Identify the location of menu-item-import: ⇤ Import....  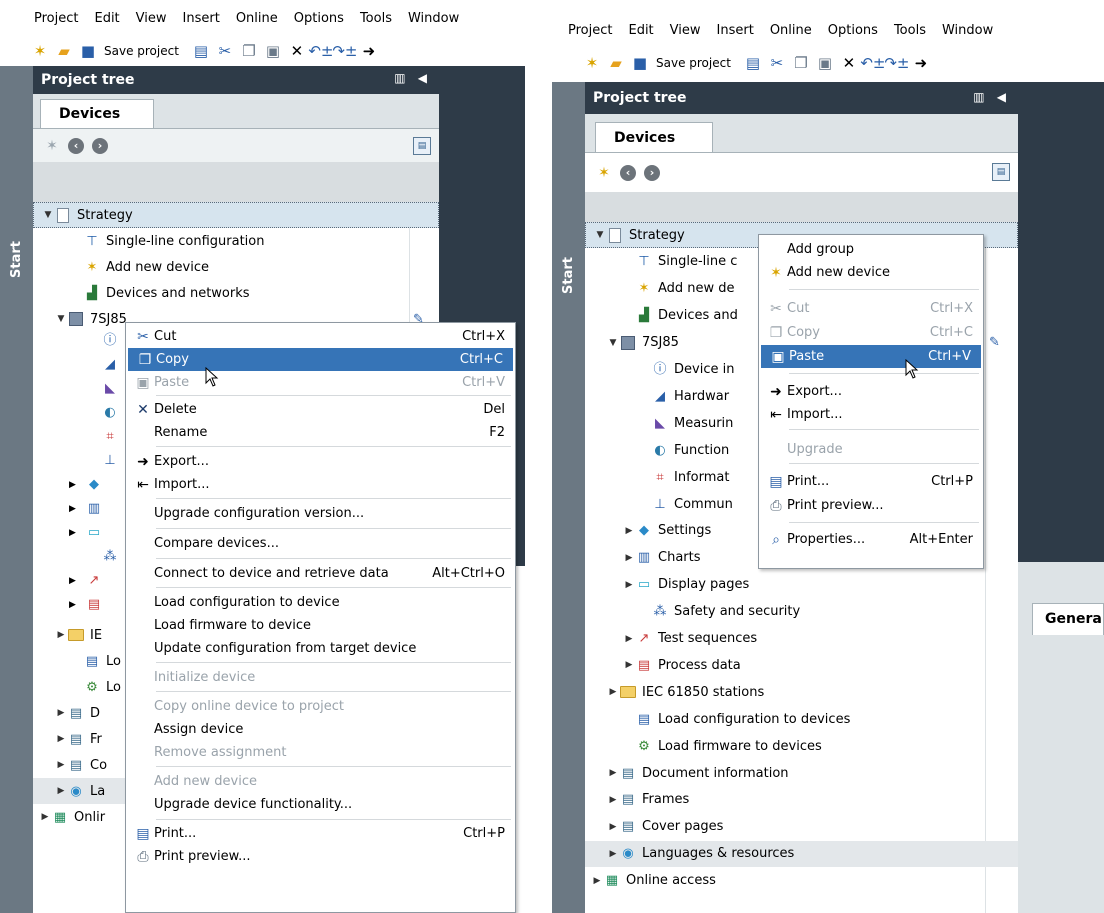
(871, 414).